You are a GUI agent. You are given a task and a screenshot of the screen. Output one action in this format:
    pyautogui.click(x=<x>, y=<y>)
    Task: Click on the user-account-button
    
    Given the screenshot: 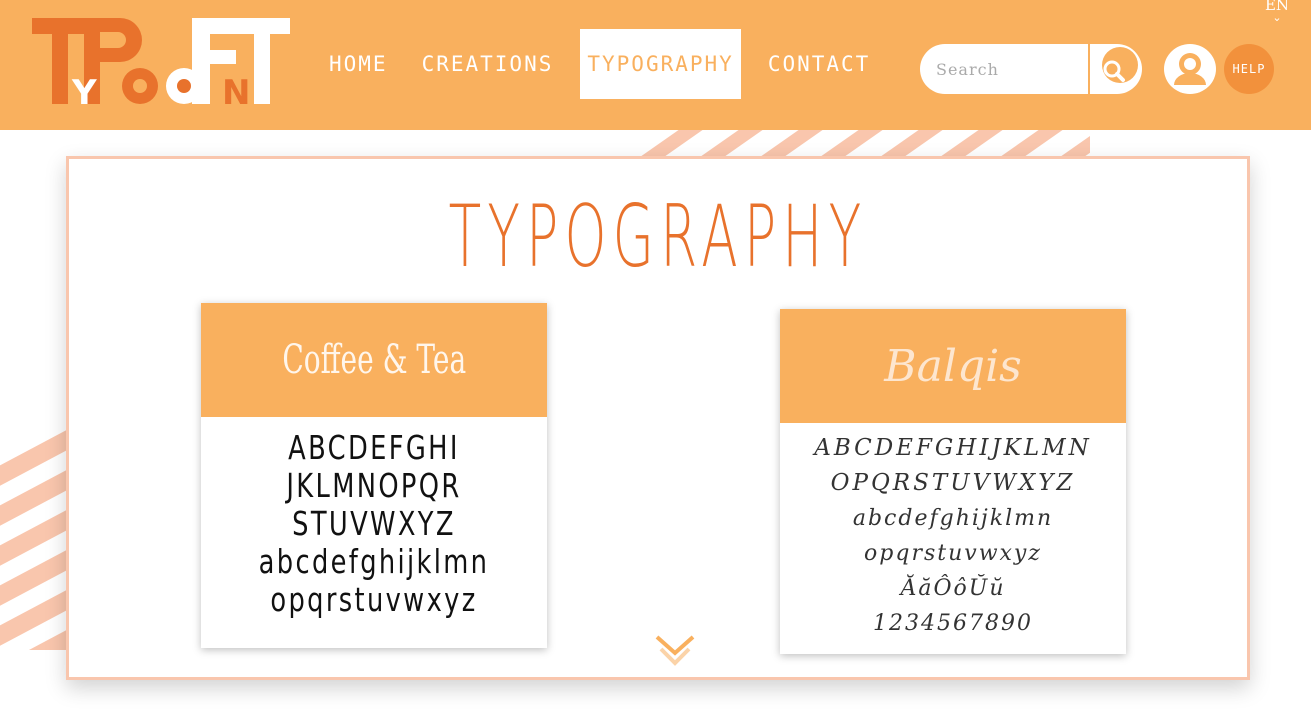 What is the action you would take?
    pyautogui.click(x=1190, y=69)
    